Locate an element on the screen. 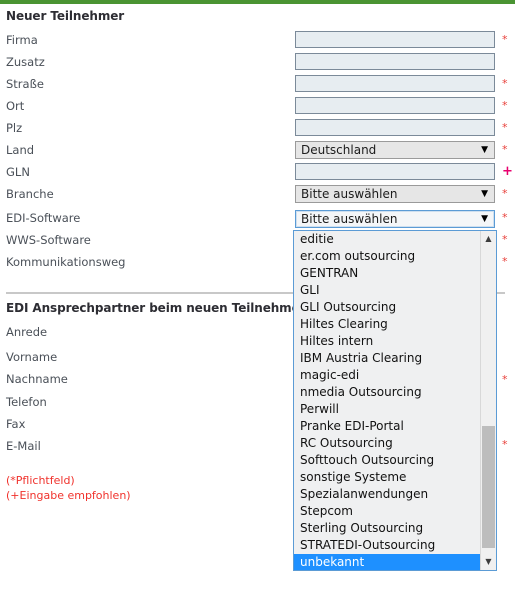  dropdown-option: STRATEDI-Outsourcing is located at coordinates (387, 545).